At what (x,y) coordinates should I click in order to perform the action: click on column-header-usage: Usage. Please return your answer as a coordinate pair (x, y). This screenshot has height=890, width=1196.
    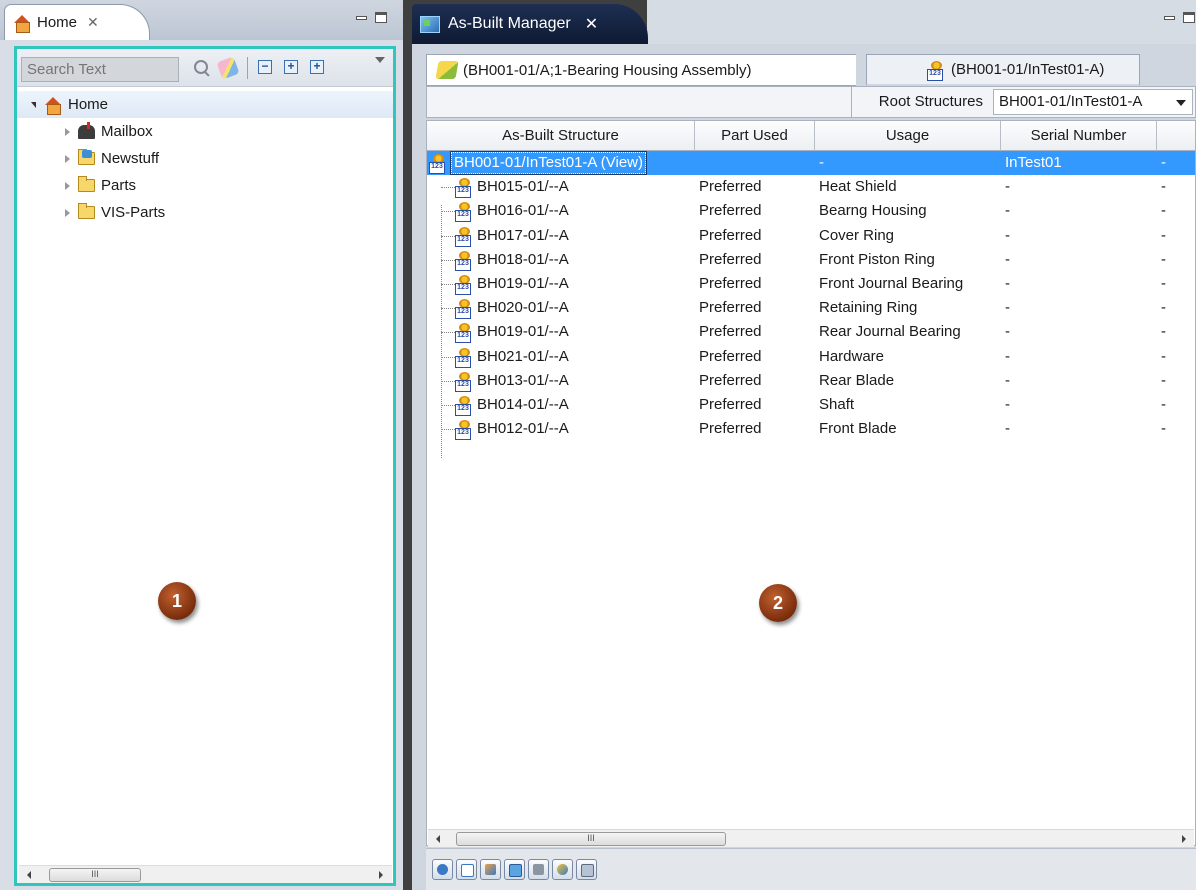
    Looking at the image, I should click on (908, 136).